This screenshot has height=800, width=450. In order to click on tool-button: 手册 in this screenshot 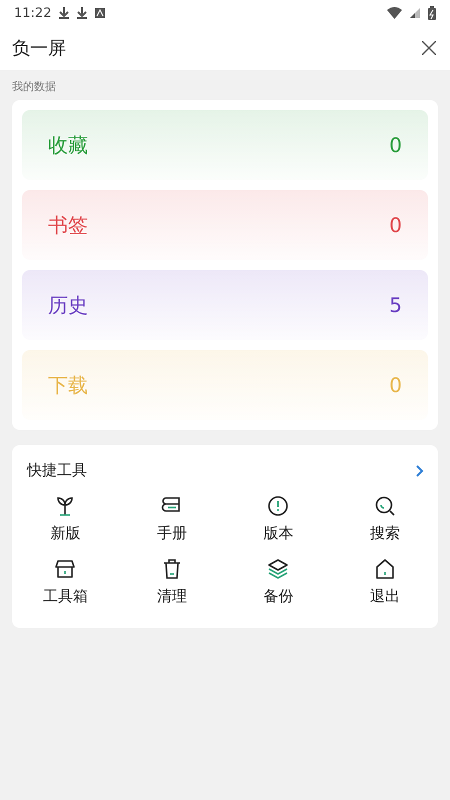, I will do `click(171, 518)`.